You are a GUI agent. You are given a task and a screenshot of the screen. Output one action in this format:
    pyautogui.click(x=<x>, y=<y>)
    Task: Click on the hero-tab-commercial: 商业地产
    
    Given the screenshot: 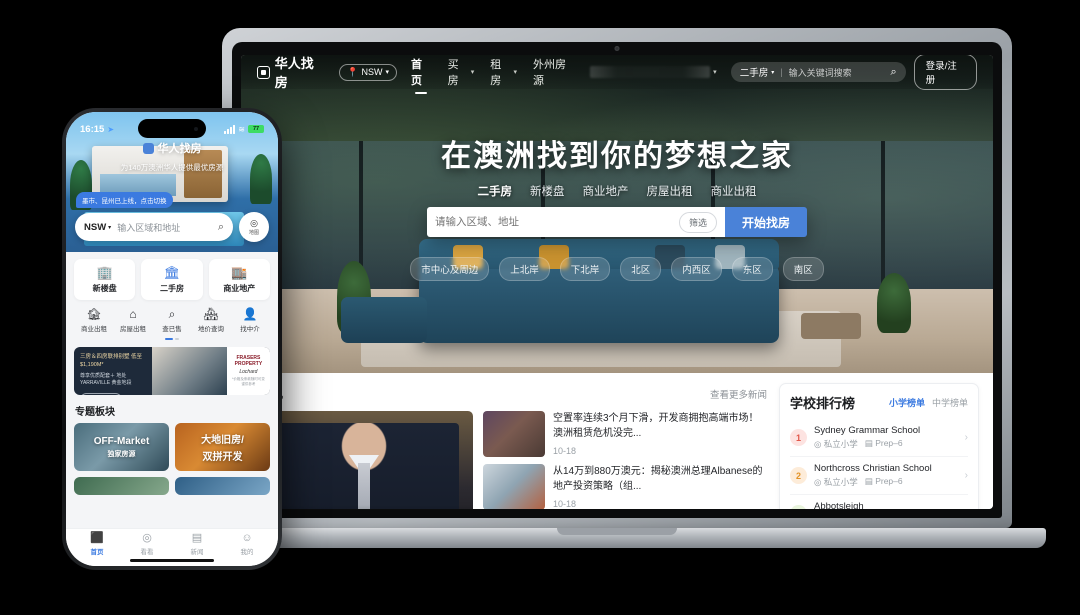 What is the action you would take?
    pyautogui.click(x=606, y=191)
    